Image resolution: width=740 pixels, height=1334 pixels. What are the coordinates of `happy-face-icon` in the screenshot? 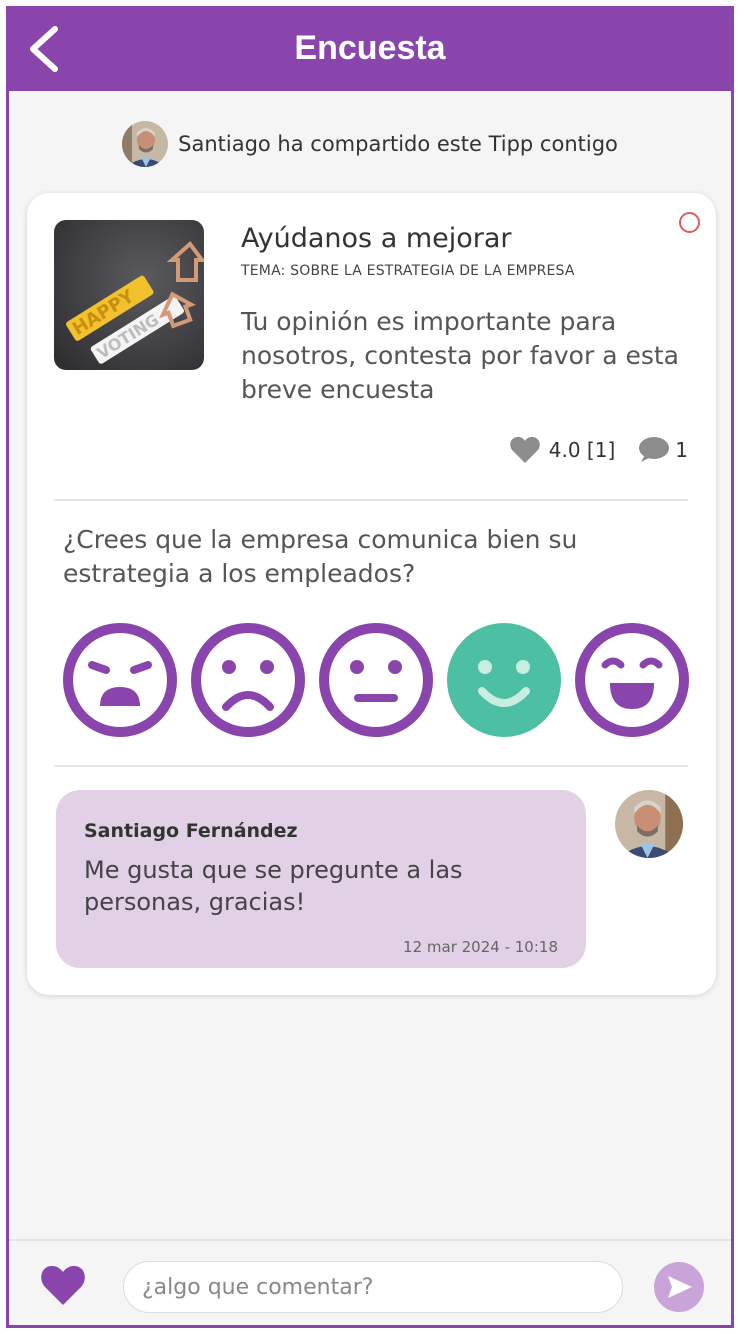 It's located at (504, 680).